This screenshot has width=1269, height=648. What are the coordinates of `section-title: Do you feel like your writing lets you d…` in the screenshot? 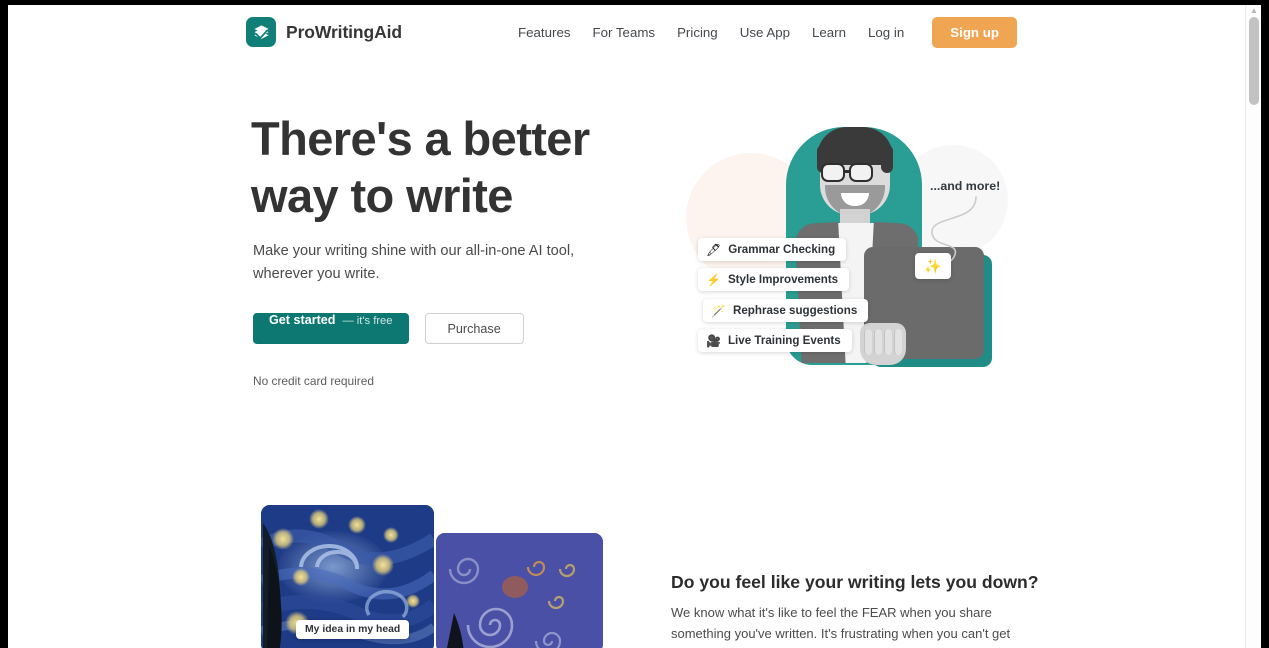 It's located at (855, 582).